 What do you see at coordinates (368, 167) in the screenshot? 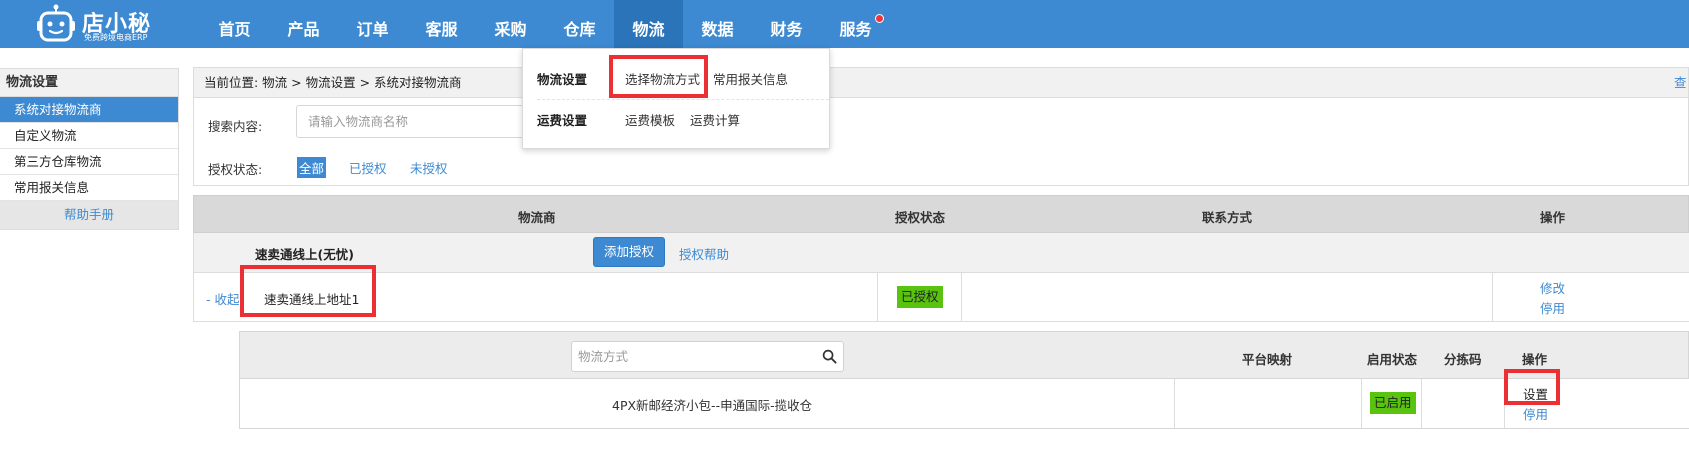
I see `auth-filter-authorized: 已授权` at bounding box center [368, 167].